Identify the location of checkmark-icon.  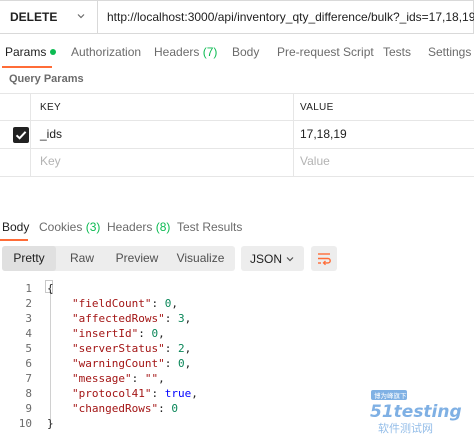
(21, 135).